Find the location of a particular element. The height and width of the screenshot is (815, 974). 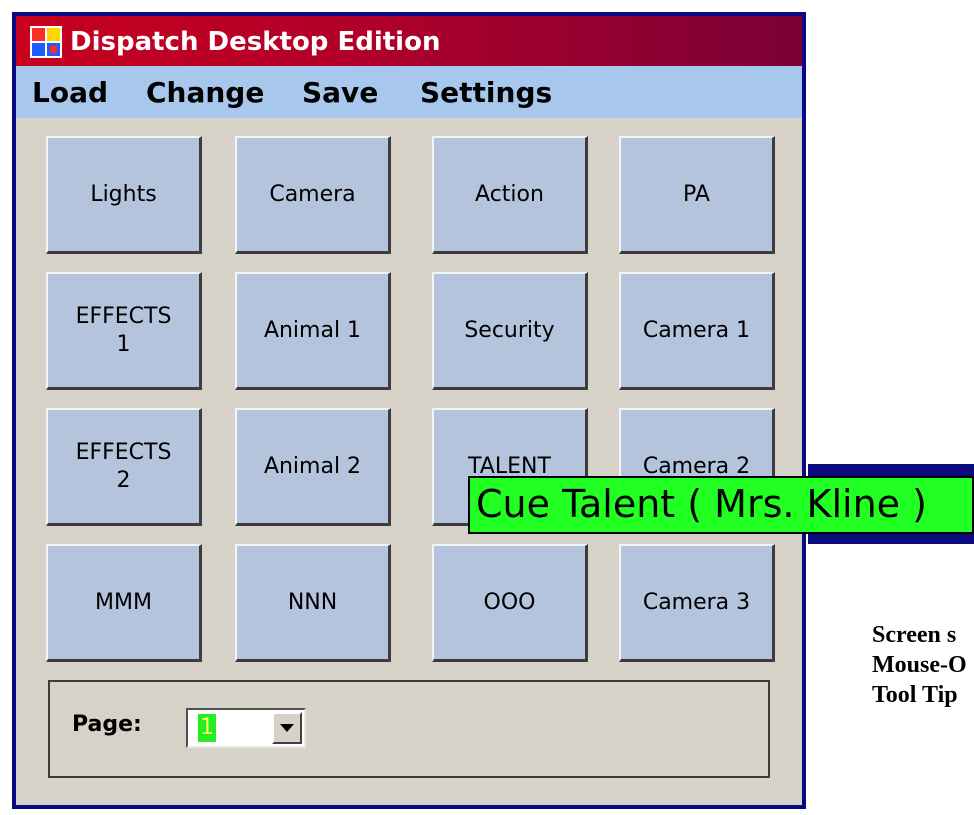

camera-1-button: Camera 1 is located at coordinates (697, 331).